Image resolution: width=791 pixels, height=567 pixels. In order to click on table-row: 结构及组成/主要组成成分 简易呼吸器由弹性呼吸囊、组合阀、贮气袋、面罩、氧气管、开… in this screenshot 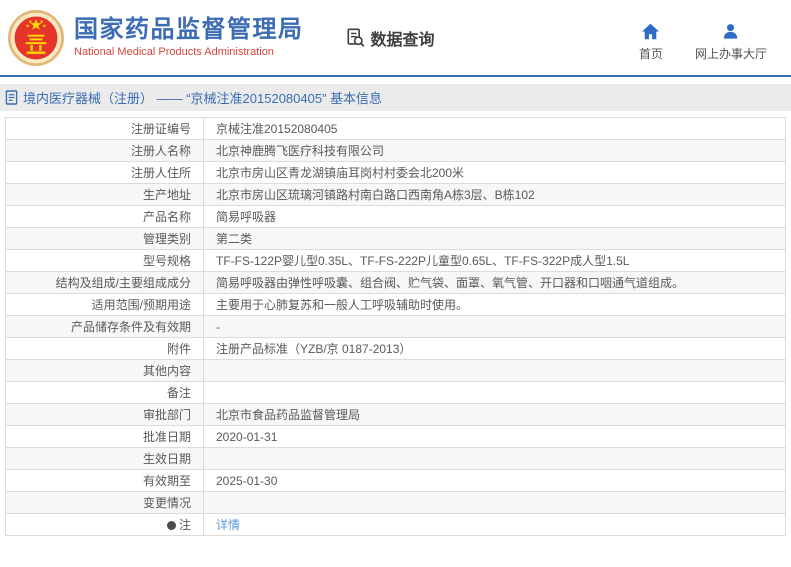, I will do `click(395, 282)`.